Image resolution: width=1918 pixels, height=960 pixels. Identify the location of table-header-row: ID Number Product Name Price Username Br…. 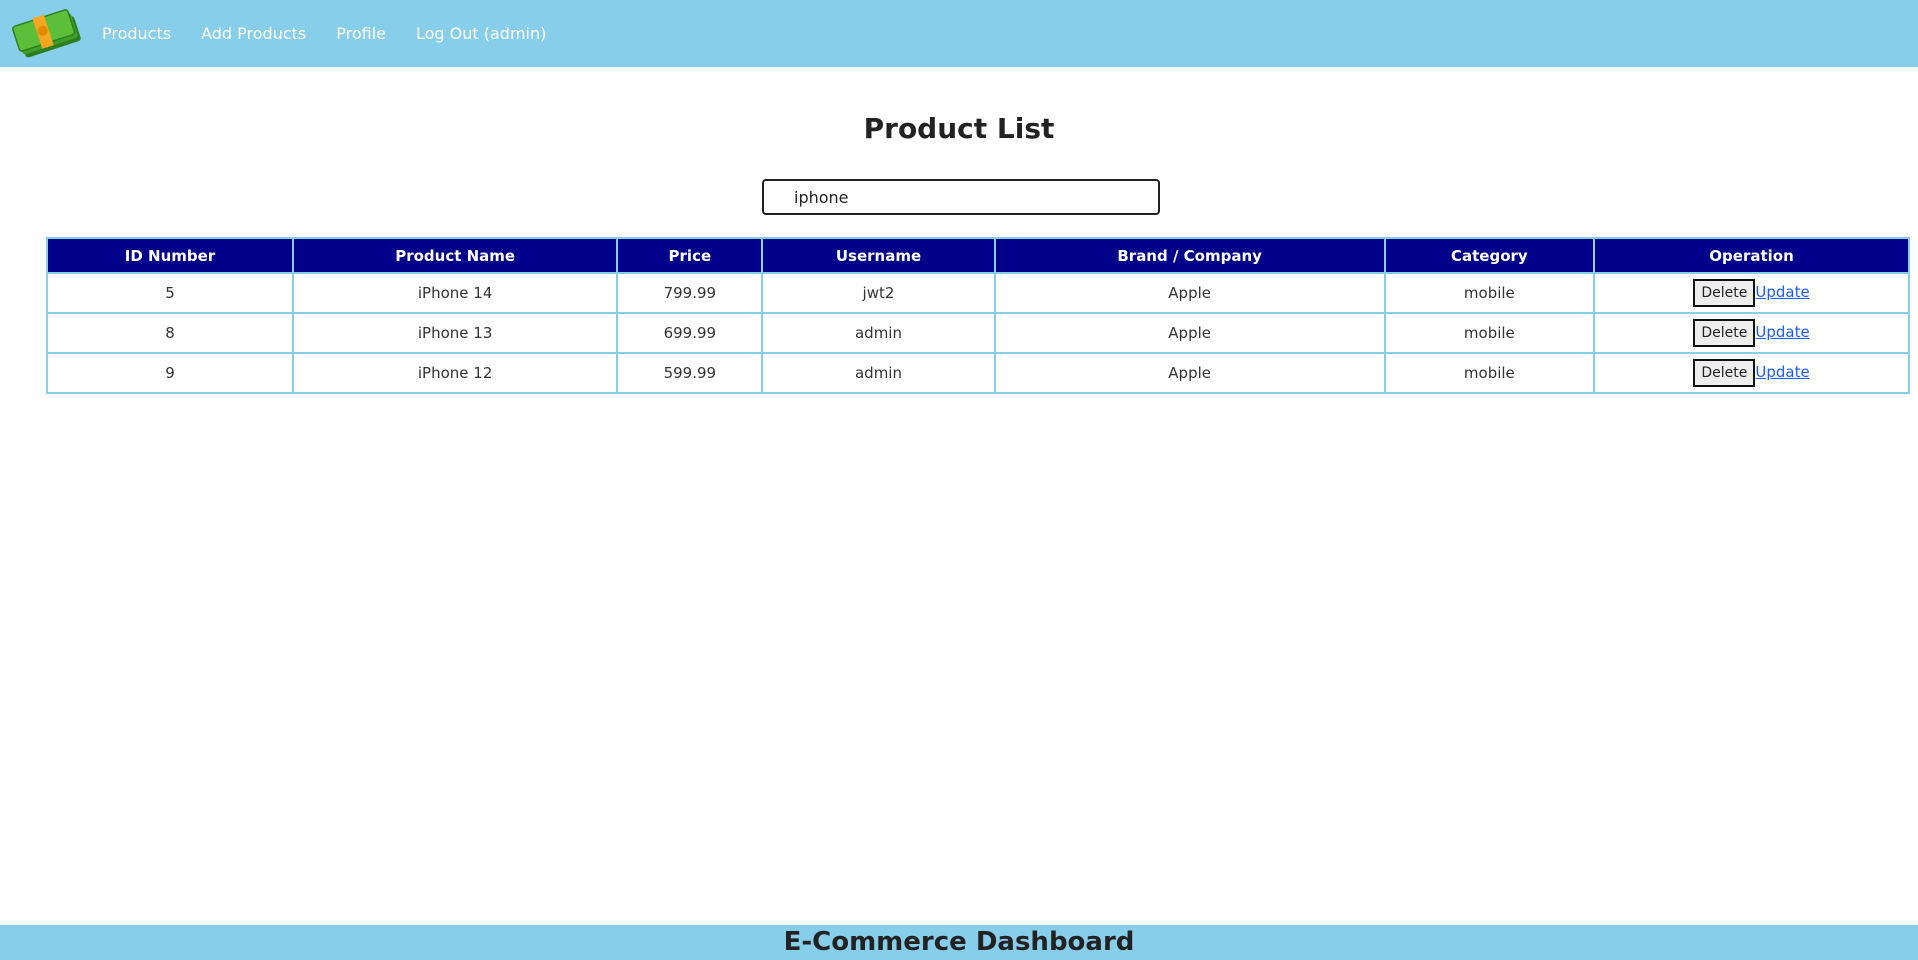
(978, 255).